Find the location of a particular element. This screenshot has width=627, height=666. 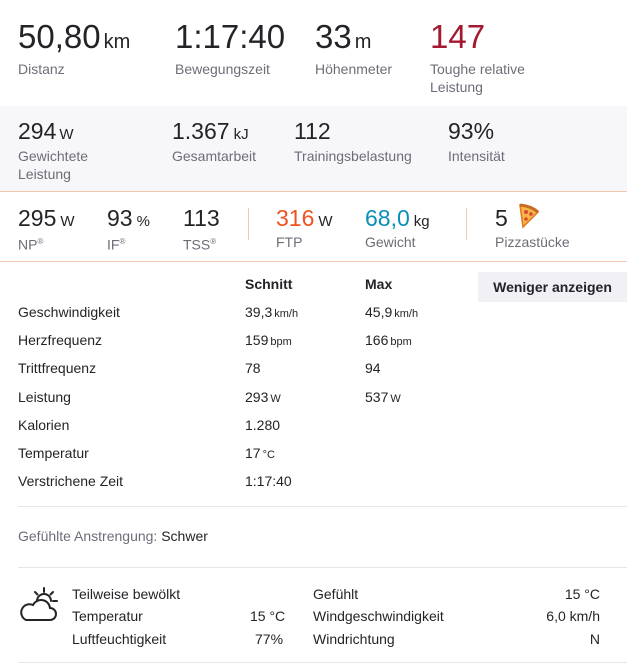

row-avg-value: 78 is located at coordinates (254, 369).